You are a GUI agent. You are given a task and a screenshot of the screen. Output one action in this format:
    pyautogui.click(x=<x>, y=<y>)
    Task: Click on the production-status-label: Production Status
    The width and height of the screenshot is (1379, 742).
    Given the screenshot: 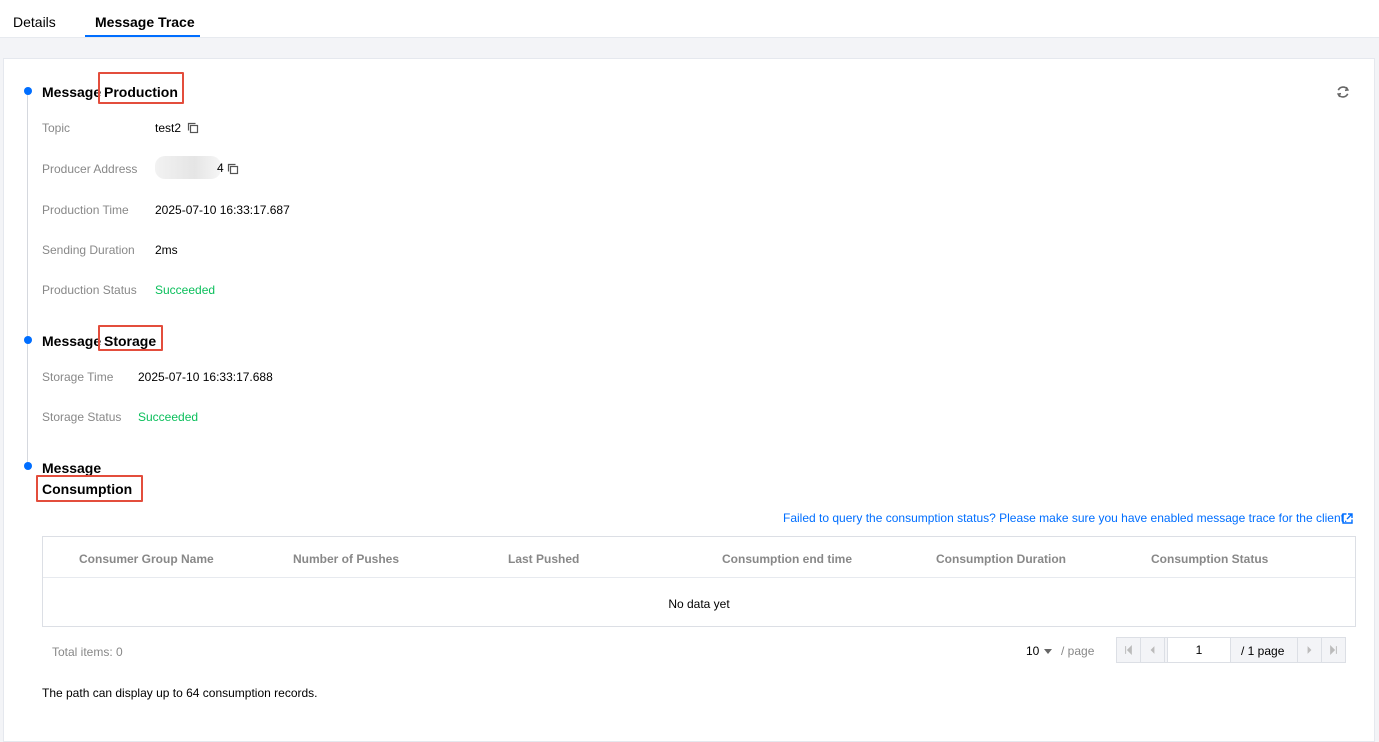 What is the action you would take?
    pyautogui.click(x=89, y=290)
    